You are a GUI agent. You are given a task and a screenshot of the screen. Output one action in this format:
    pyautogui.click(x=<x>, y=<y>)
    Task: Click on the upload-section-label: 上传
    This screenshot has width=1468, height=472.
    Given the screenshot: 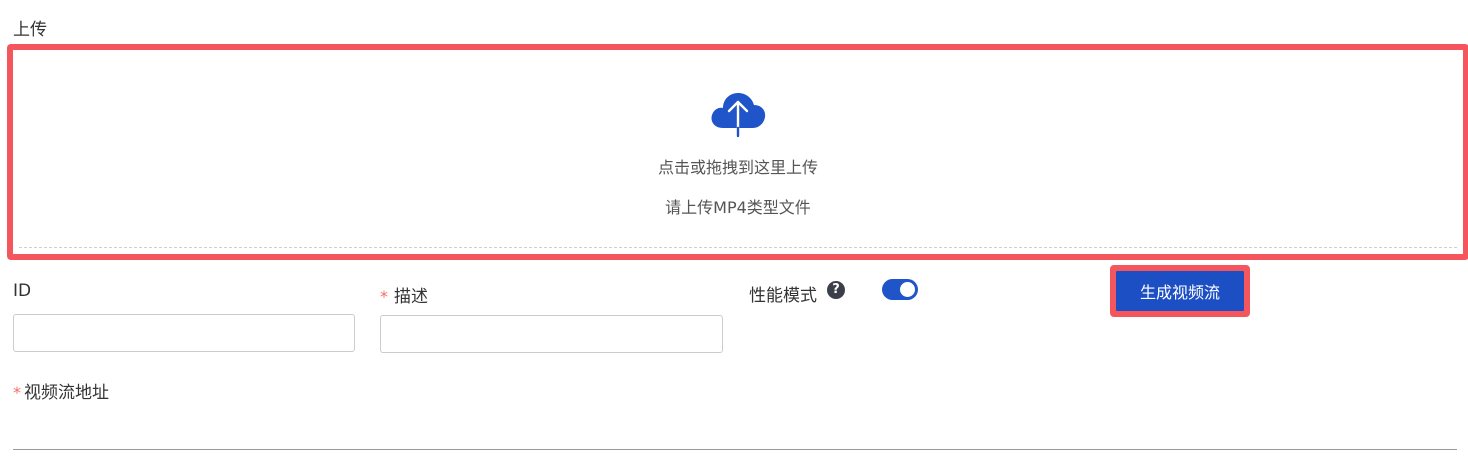 What is the action you would take?
    pyautogui.click(x=30, y=30)
    